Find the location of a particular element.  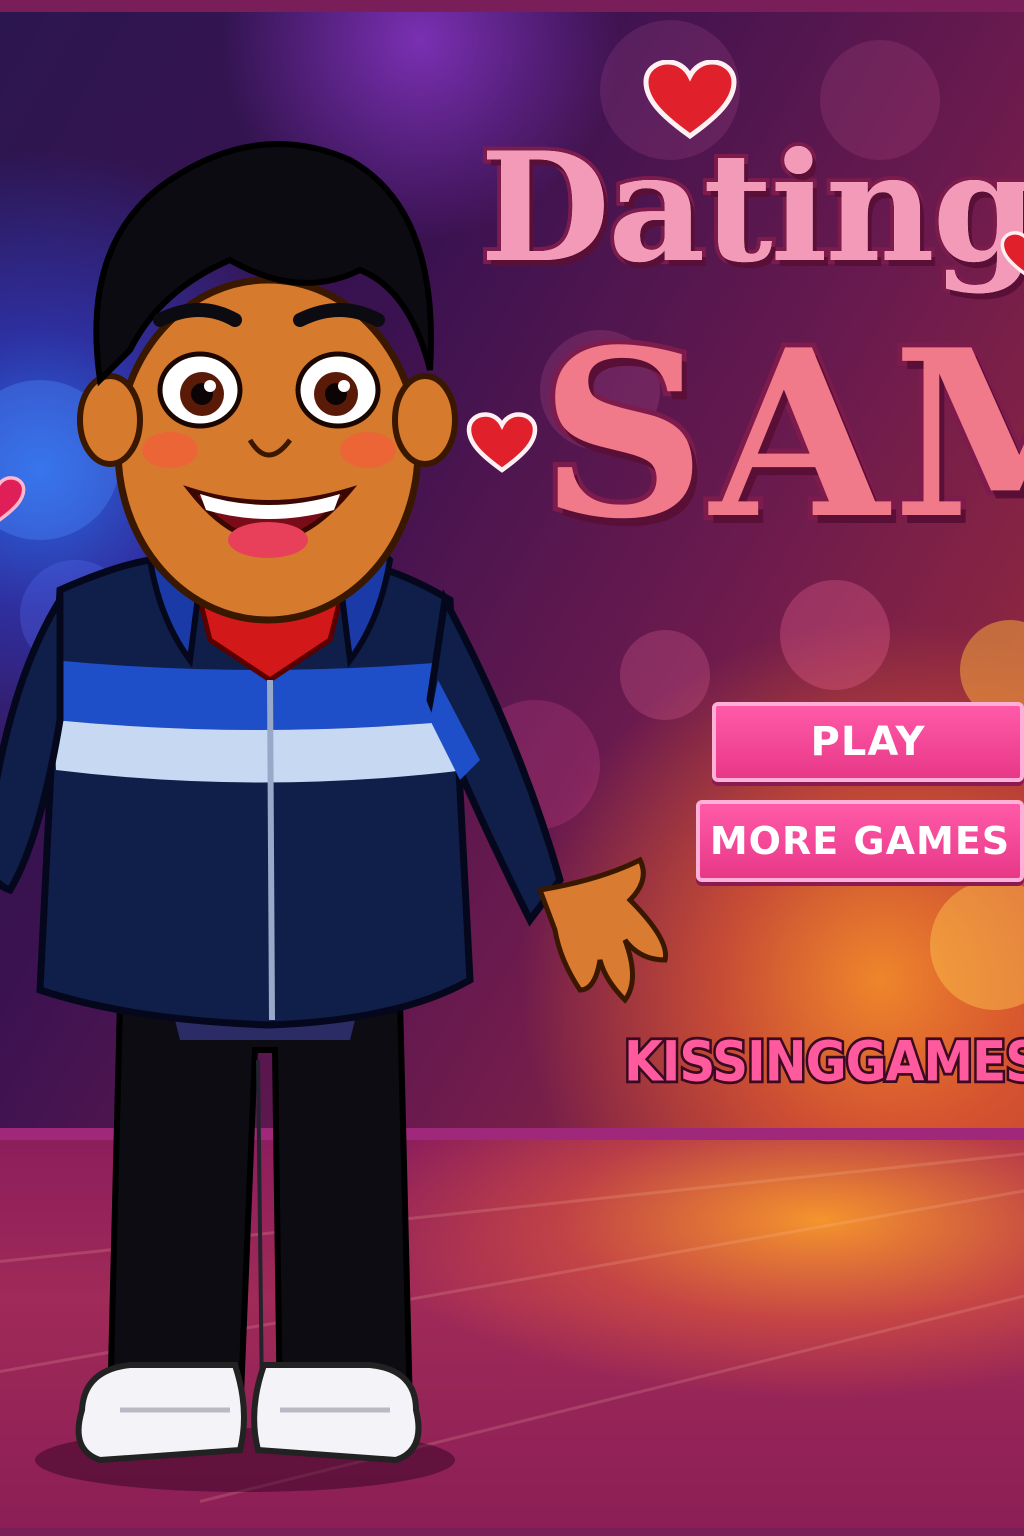

play-button: PLAY is located at coordinates (868, 742).